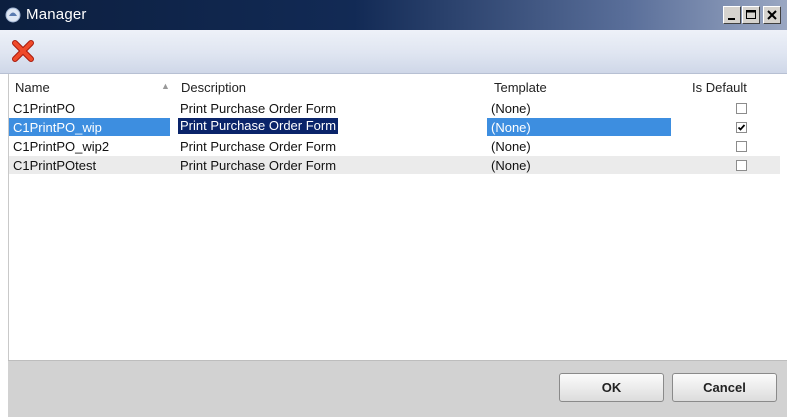 The image size is (787, 417). I want to click on cell-name: C1PrintPO, so click(44, 108).